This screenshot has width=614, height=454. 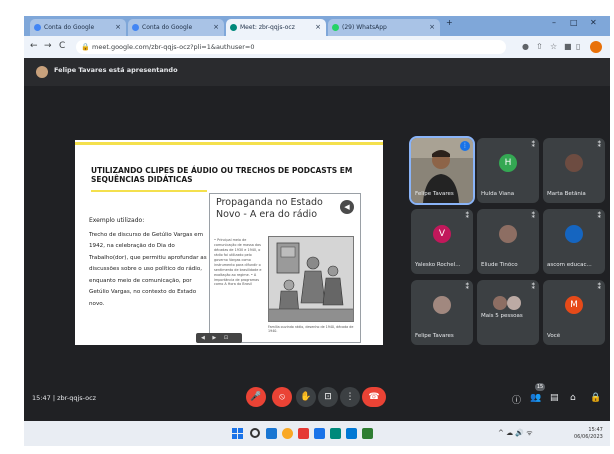 I want to click on new-tab-button: +, so click(x=449, y=22).